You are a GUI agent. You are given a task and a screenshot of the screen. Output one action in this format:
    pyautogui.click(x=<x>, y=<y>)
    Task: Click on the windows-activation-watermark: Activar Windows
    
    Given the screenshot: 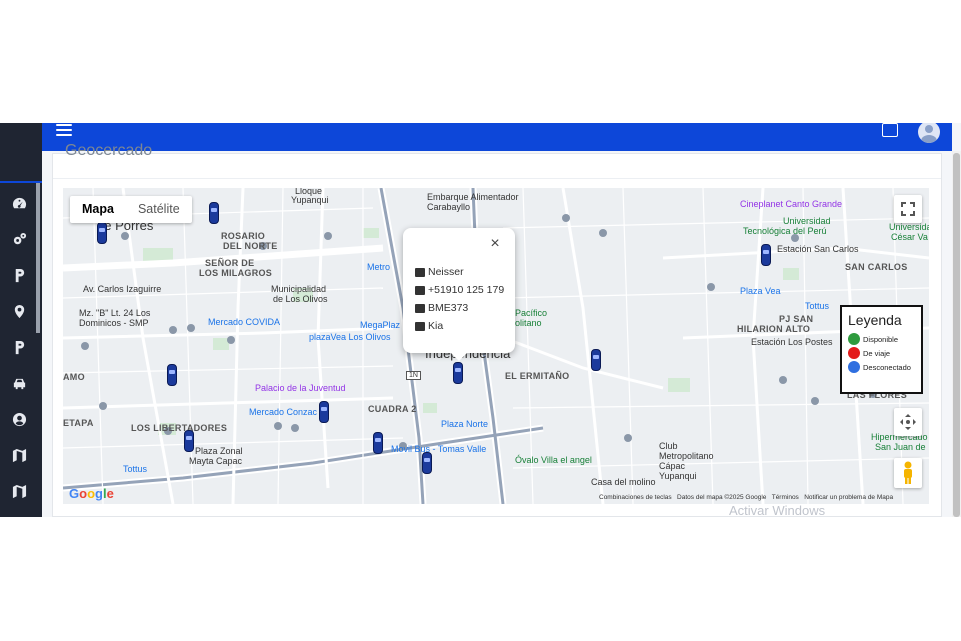 What is the action you would take?
    pyautogui.click(x=777, y=510)
    